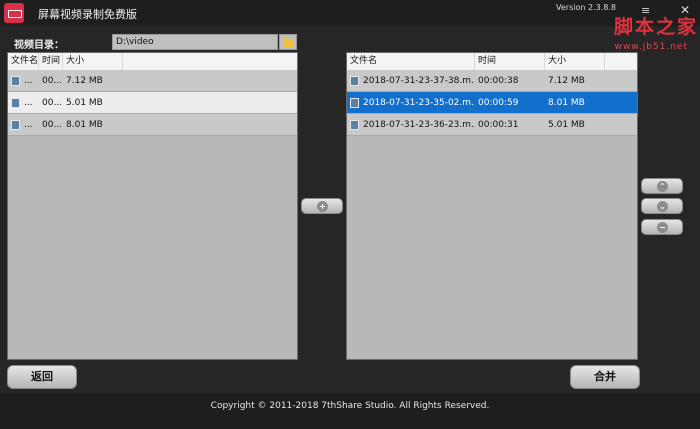 The image size is (700, 429). I want to click on app-logo-icon, so click(14, 13).